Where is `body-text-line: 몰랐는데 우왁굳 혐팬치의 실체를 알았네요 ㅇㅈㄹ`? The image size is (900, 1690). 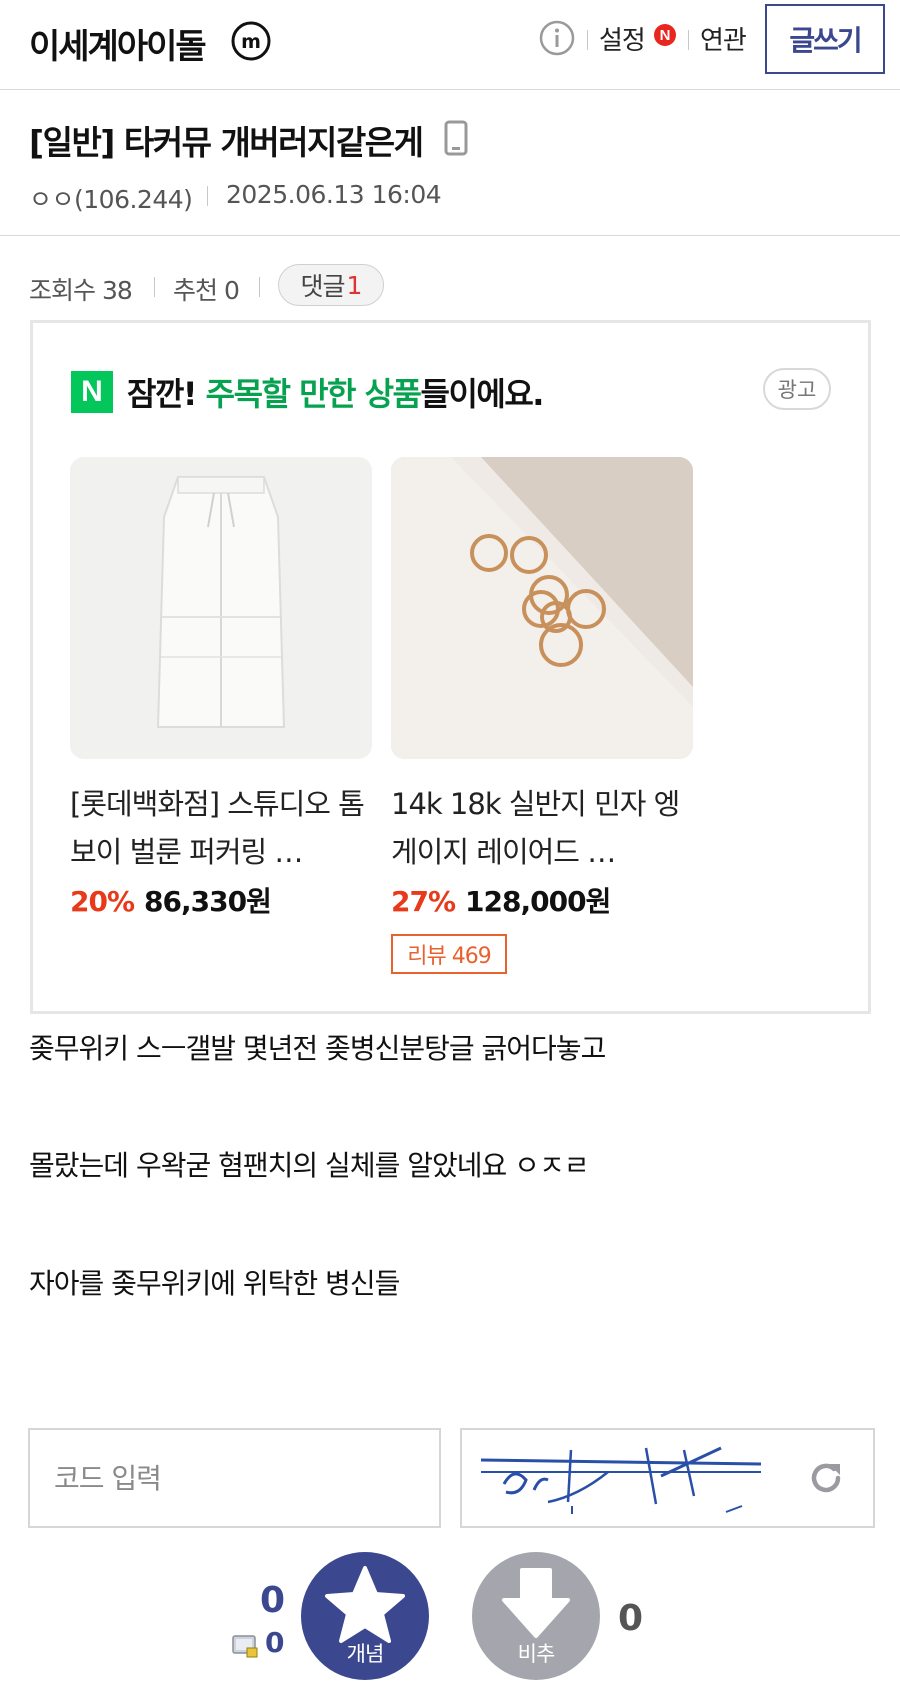 body-text-line: 몰랐는데 우왁굳 혐팬치의 실체를 알았네요 ㅇㅈㄹ is located at coordinates (309, 1165).